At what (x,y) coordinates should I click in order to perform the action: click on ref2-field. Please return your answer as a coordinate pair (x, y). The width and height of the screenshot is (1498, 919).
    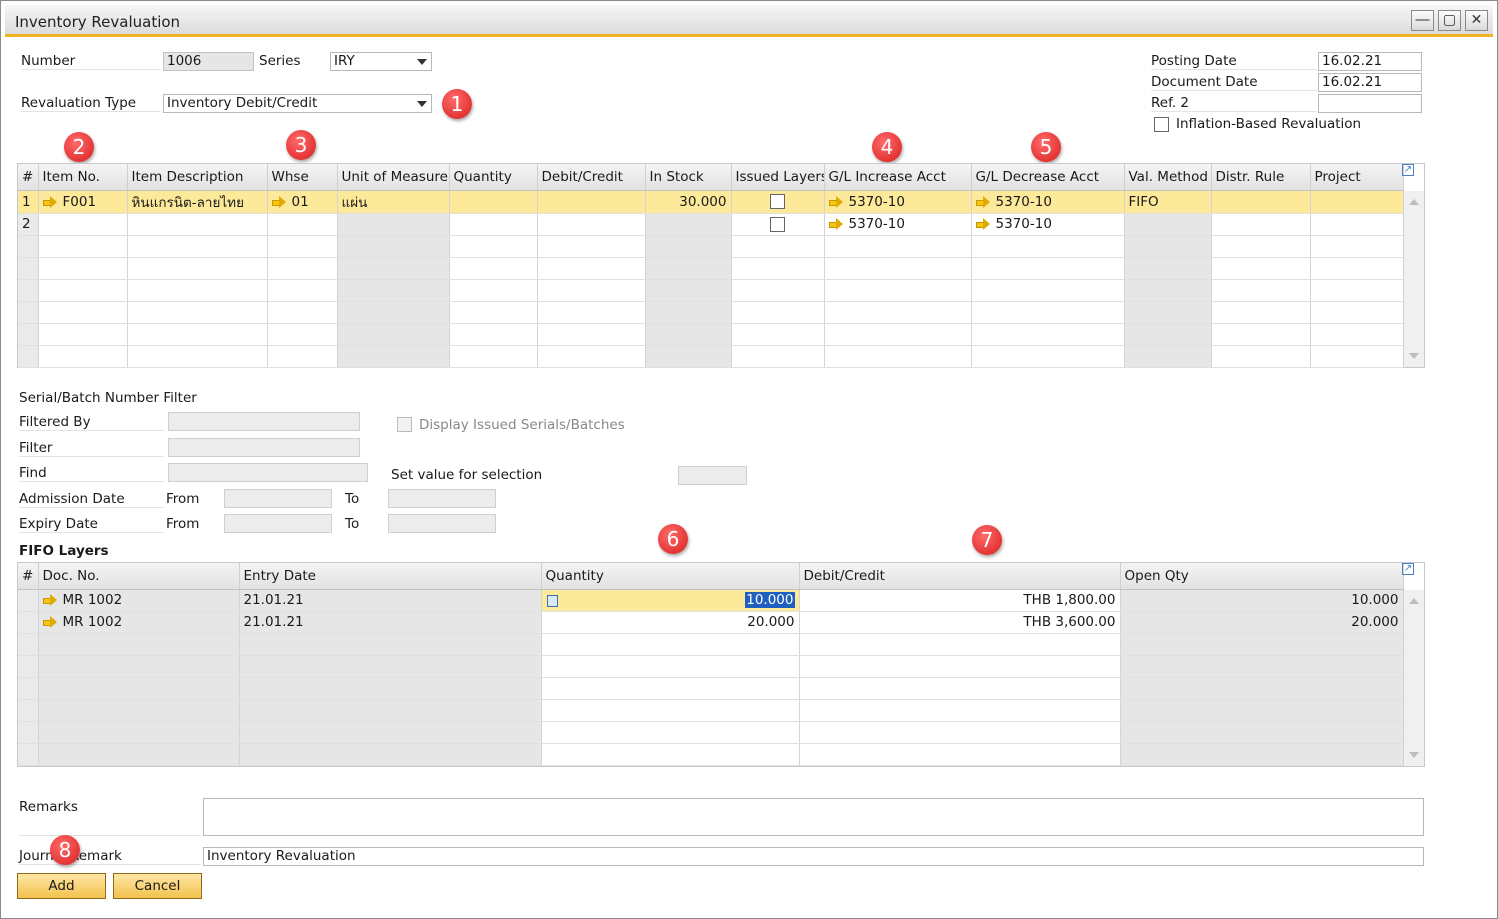
    Looking at the image, I should click on (1370, 103).